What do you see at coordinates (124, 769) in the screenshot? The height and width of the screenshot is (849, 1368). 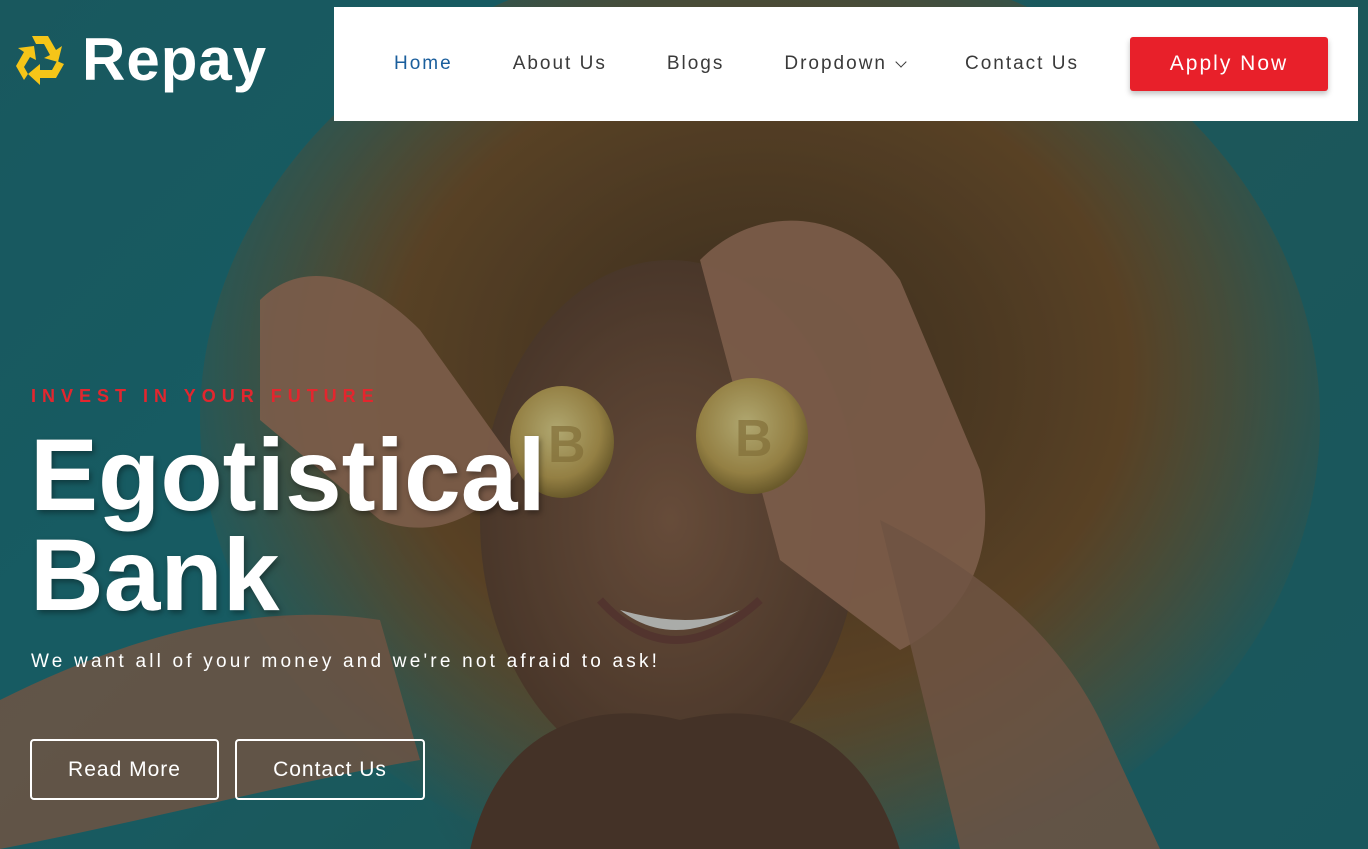 I see `read-more-button: Read More` at bounding box center [124, 769].